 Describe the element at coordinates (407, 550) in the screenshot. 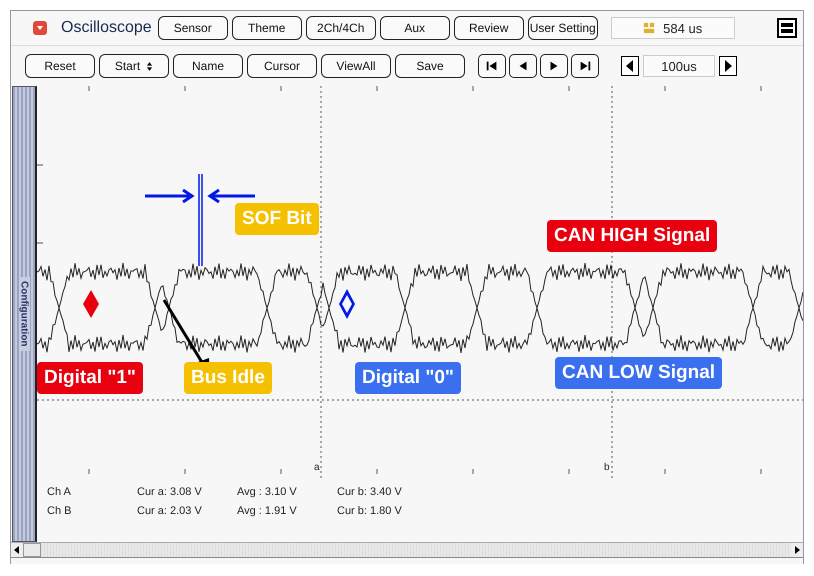

I see `horizontal-scrollbar` at that location.